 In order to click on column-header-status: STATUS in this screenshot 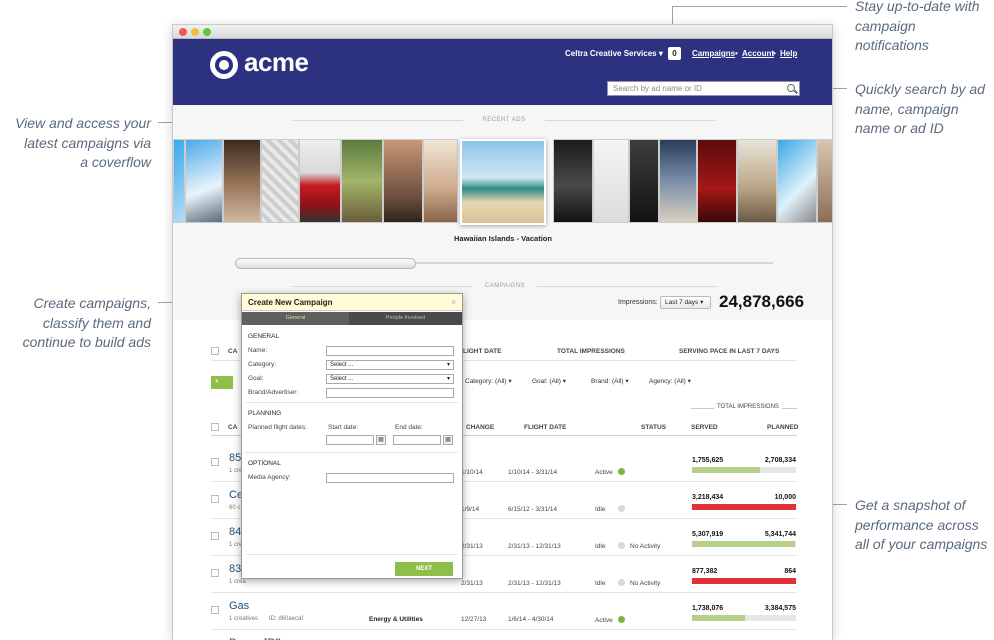, I will do `click(653, 427)`.